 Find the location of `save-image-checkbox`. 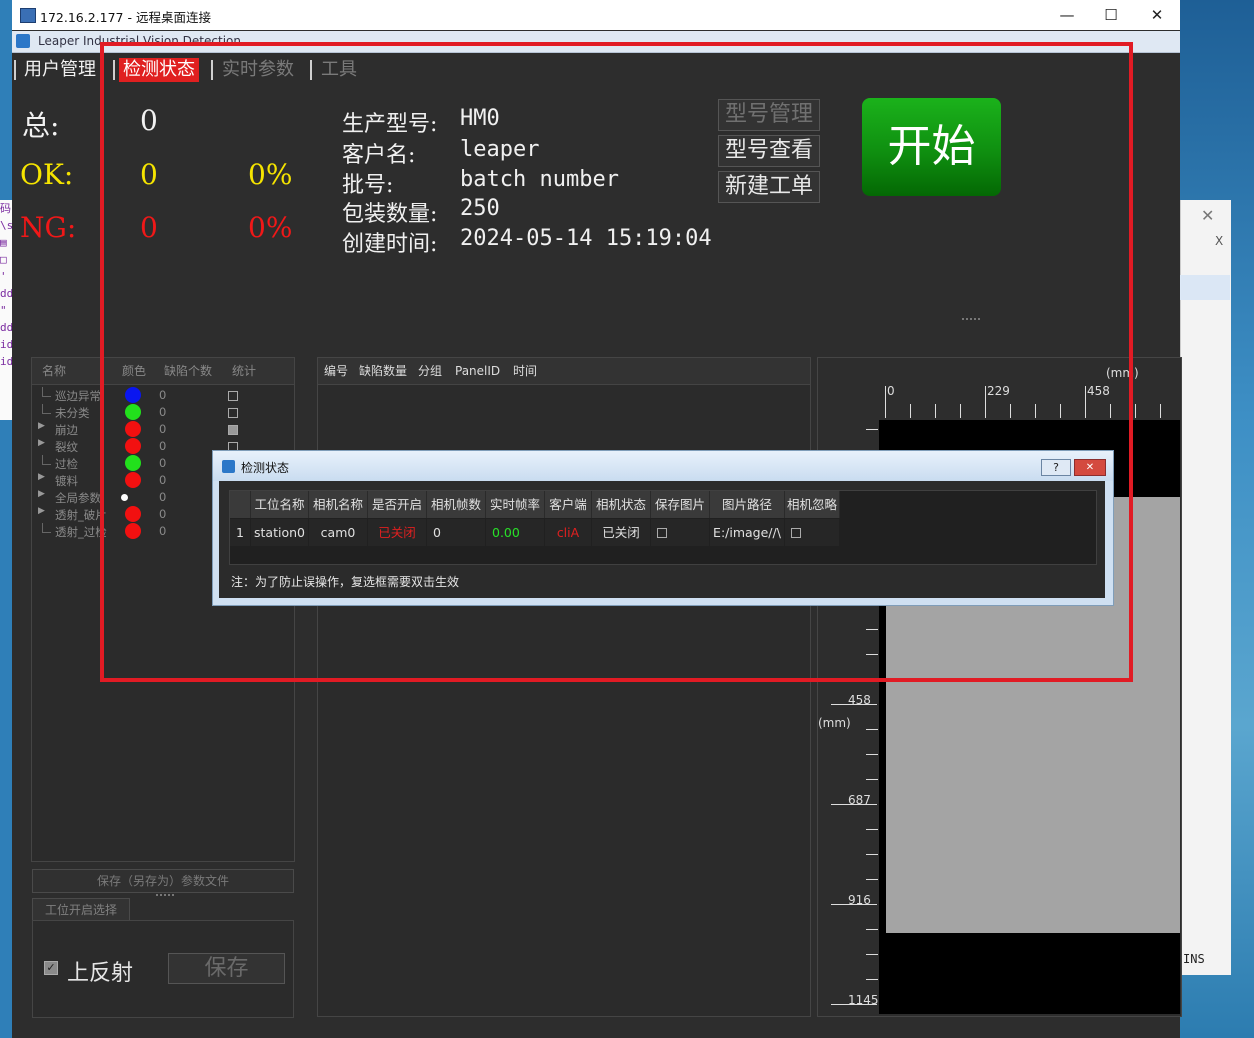

save-image-checkbox is located at coordinates (662, 533).